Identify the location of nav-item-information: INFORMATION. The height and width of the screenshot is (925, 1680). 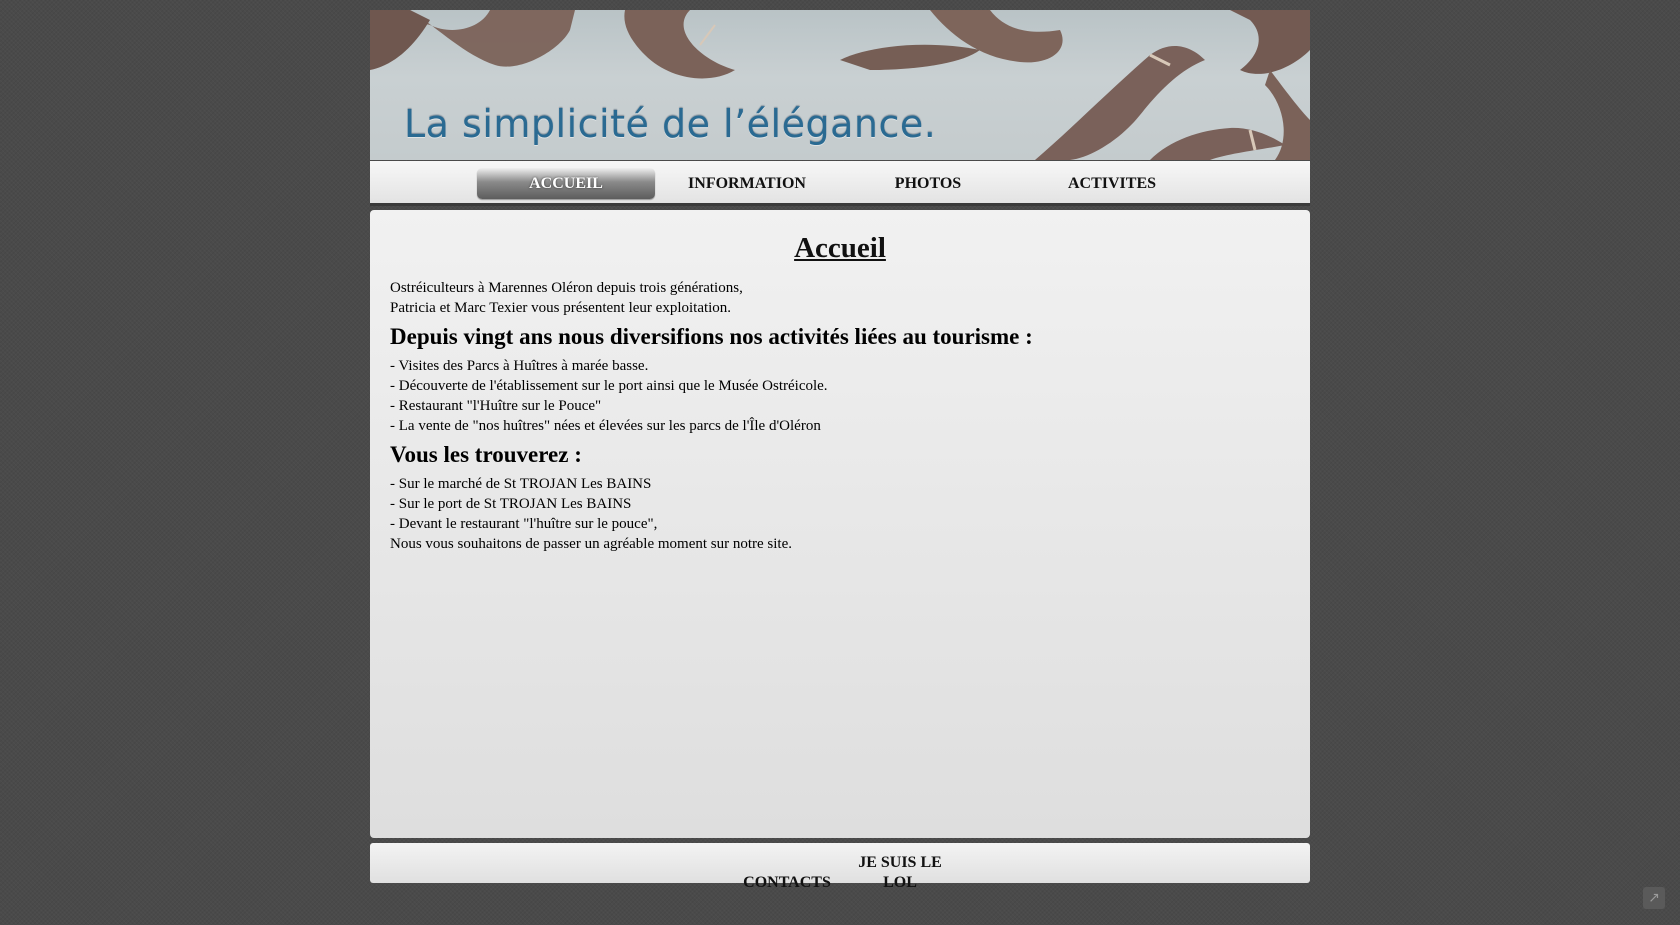
(747, 183).